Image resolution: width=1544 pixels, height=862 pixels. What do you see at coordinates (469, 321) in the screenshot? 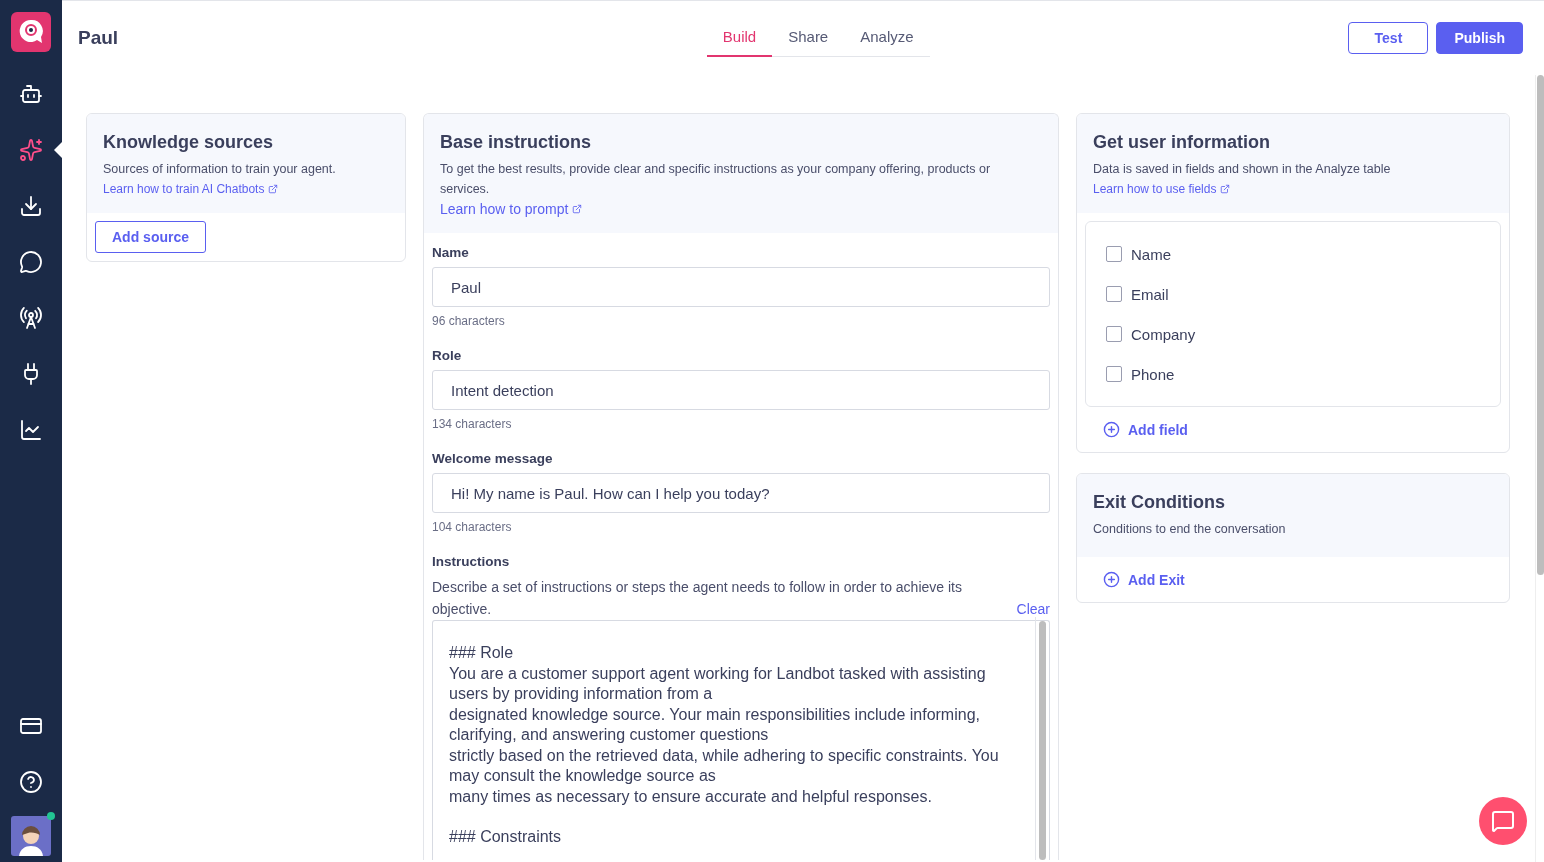
I see `character-count: 96 characters` at bounding box center [469, 321].